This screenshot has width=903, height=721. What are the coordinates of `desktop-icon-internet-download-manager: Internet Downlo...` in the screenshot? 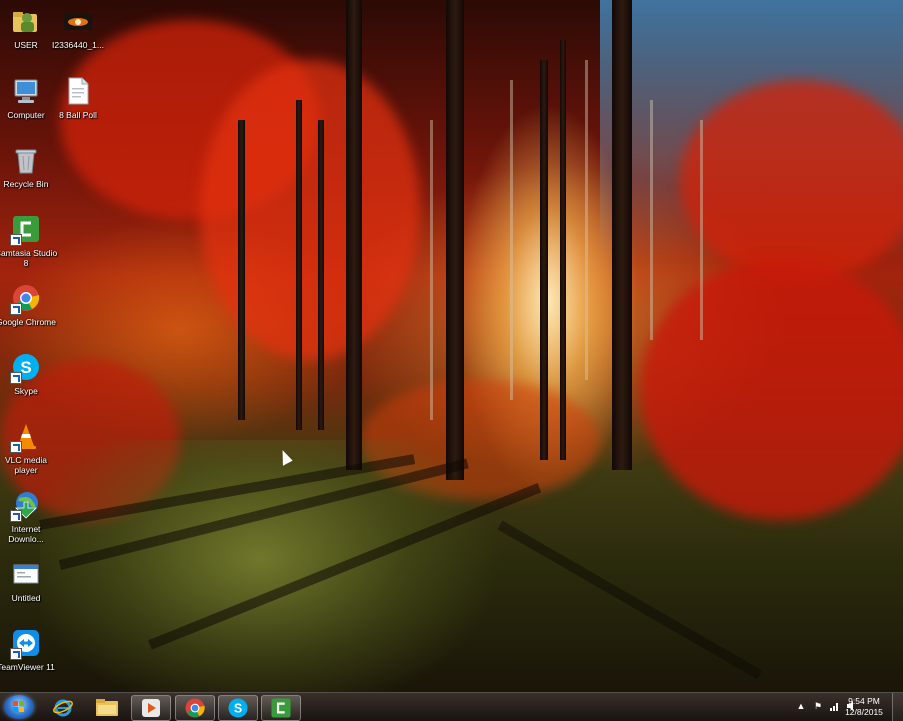 It's located at (29, 519).